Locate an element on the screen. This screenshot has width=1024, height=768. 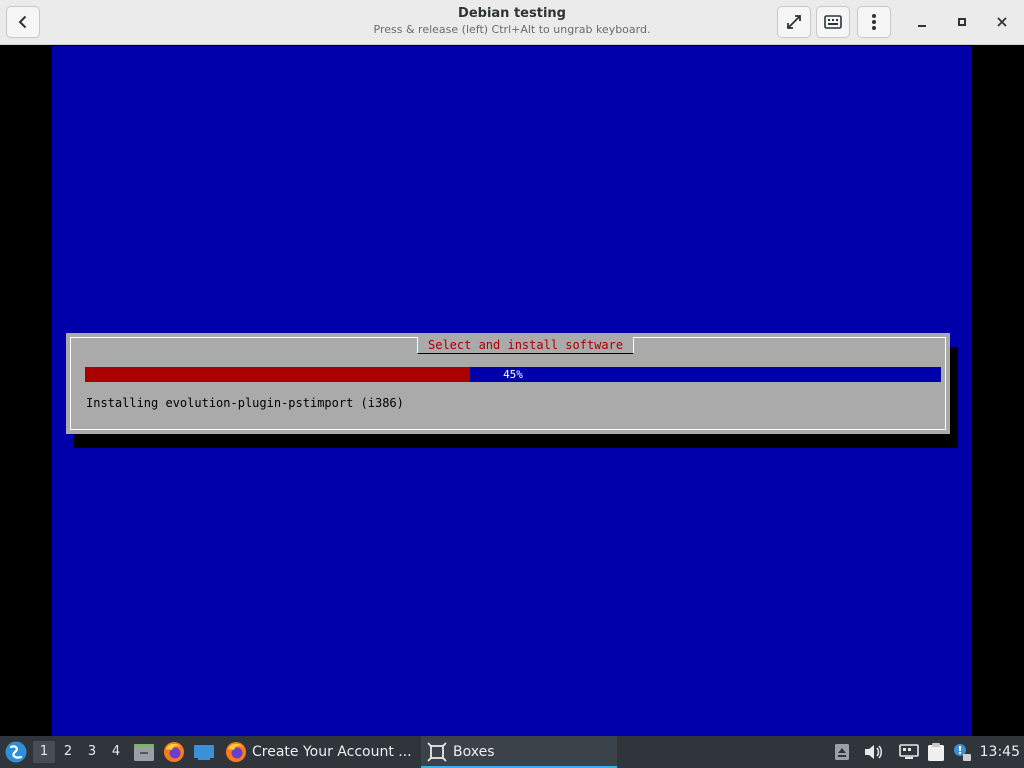
storage-icon is located at coordinates (842, 752).